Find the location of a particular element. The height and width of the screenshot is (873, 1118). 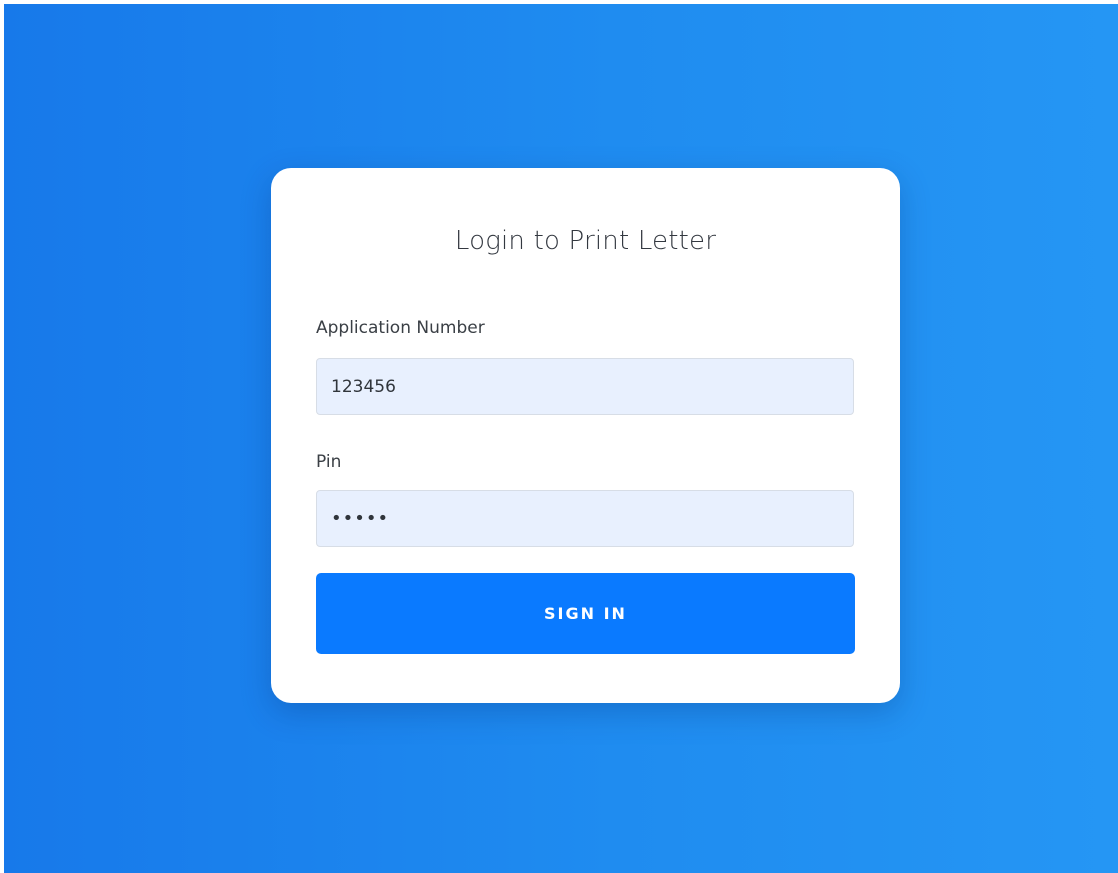

login-title: Login to Print Letter is located at coordinates (585, 241).